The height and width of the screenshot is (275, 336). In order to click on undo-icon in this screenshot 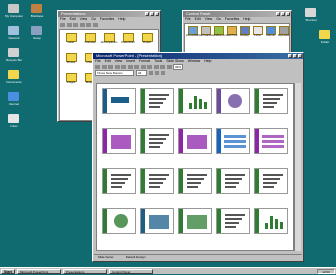, I will do `click(149, 67)`.